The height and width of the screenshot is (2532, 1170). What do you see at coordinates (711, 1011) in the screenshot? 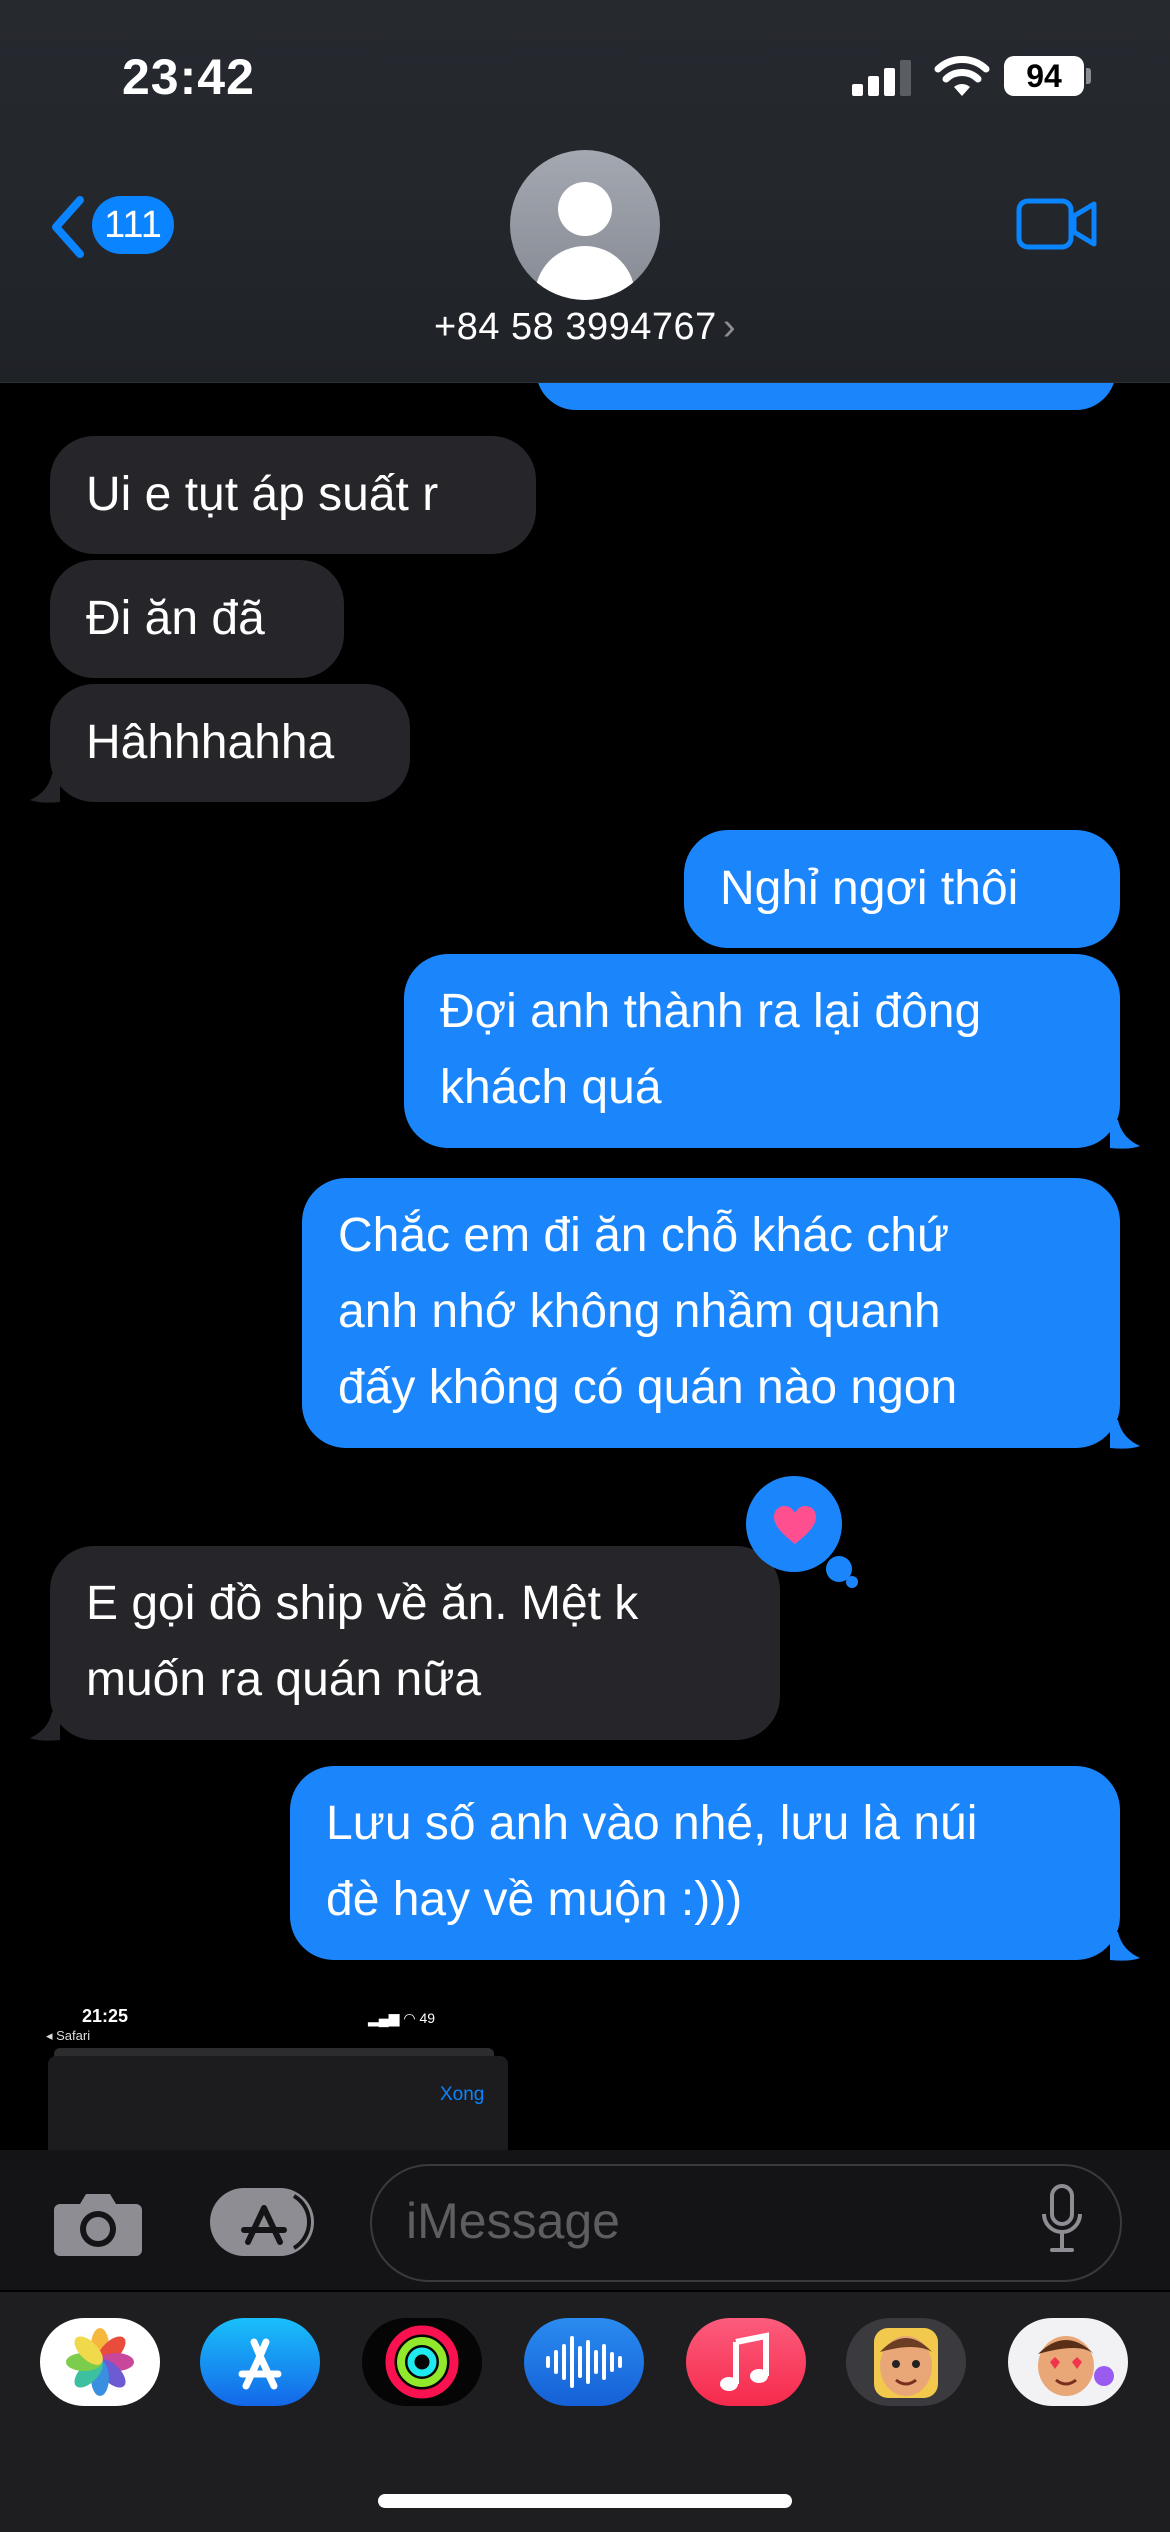
I see `message-text-line: Đợi anh thành ra lại đông` at bounding box center [711, 1011].